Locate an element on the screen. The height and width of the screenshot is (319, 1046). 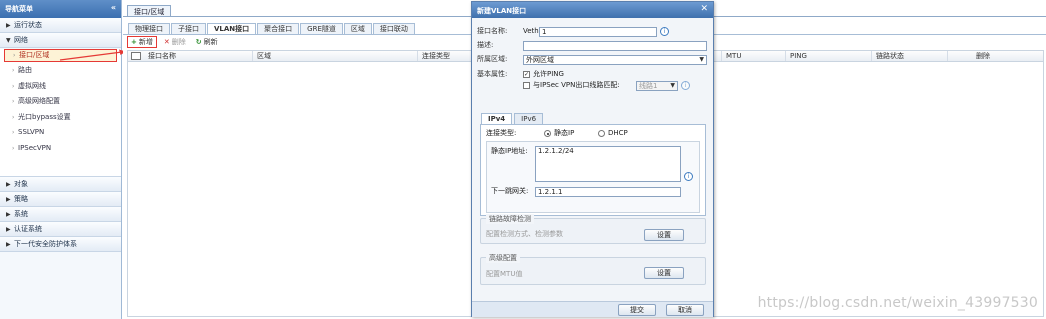
allow-ping-label: 允许PING is located at coordinates (548, 74).